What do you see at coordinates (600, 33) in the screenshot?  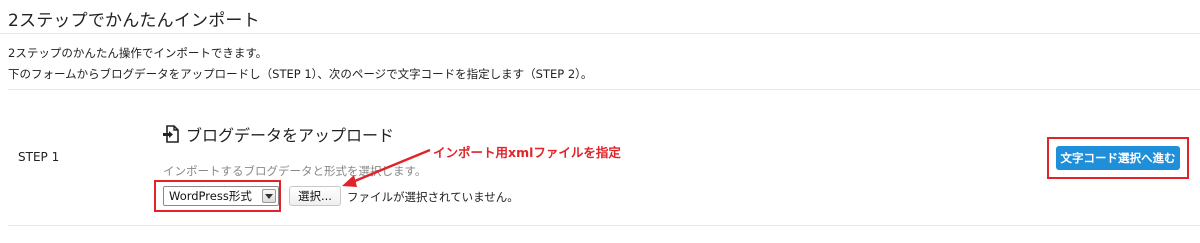 I see `title-divider` at bounding box center [600, 33].